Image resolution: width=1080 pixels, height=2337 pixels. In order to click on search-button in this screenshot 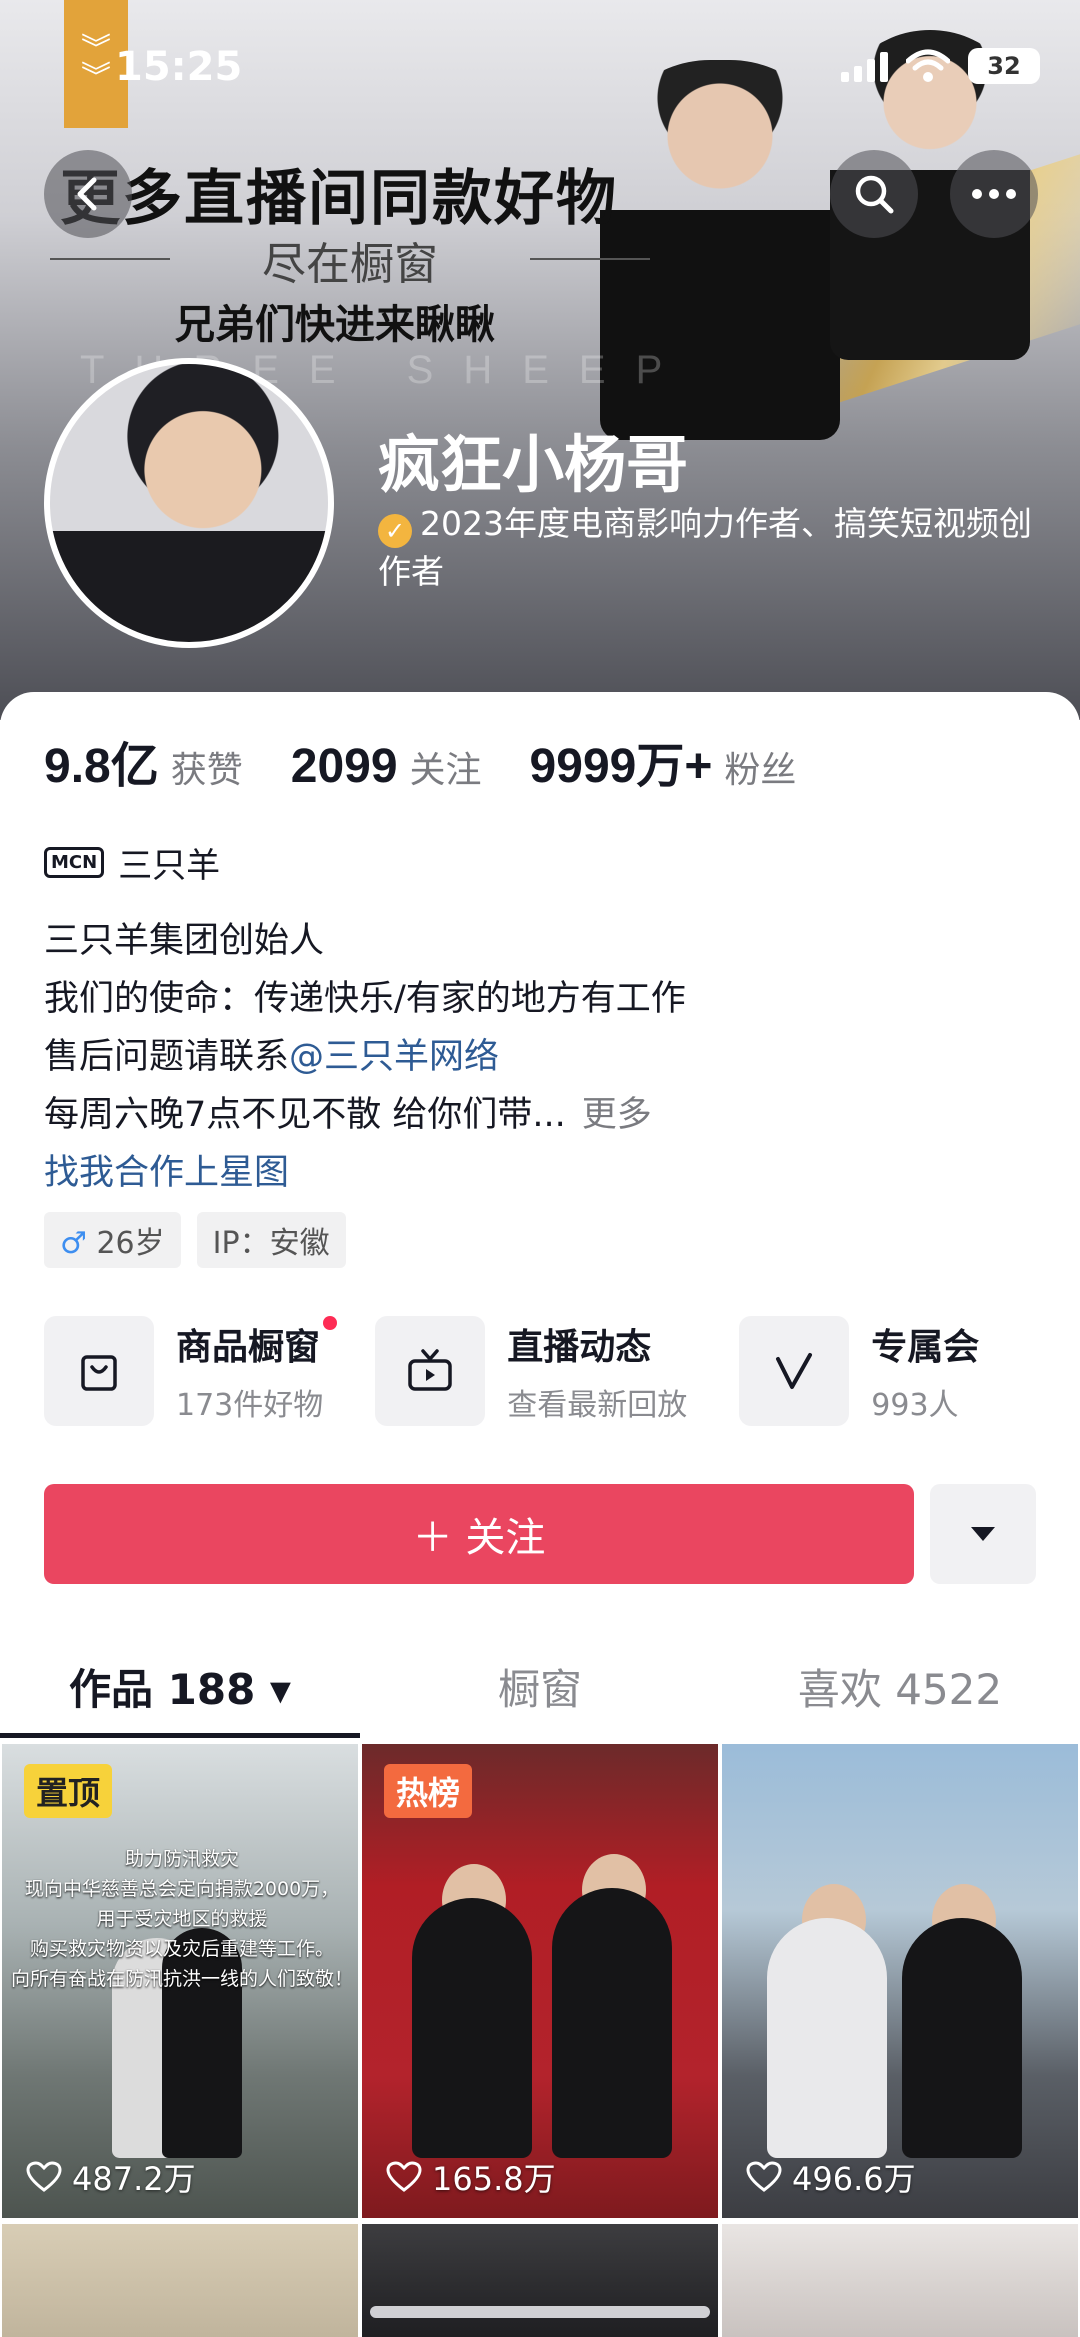, I will do `click(874, 194)`.